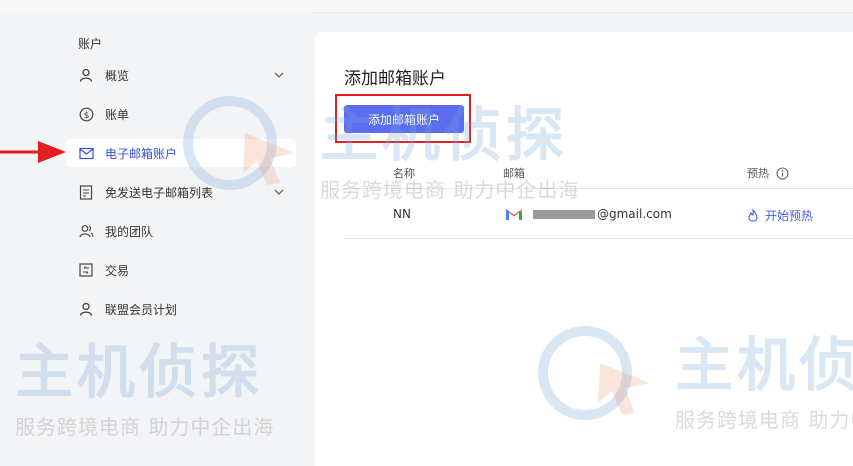  I want to click on user-icon, so click(86, 75).